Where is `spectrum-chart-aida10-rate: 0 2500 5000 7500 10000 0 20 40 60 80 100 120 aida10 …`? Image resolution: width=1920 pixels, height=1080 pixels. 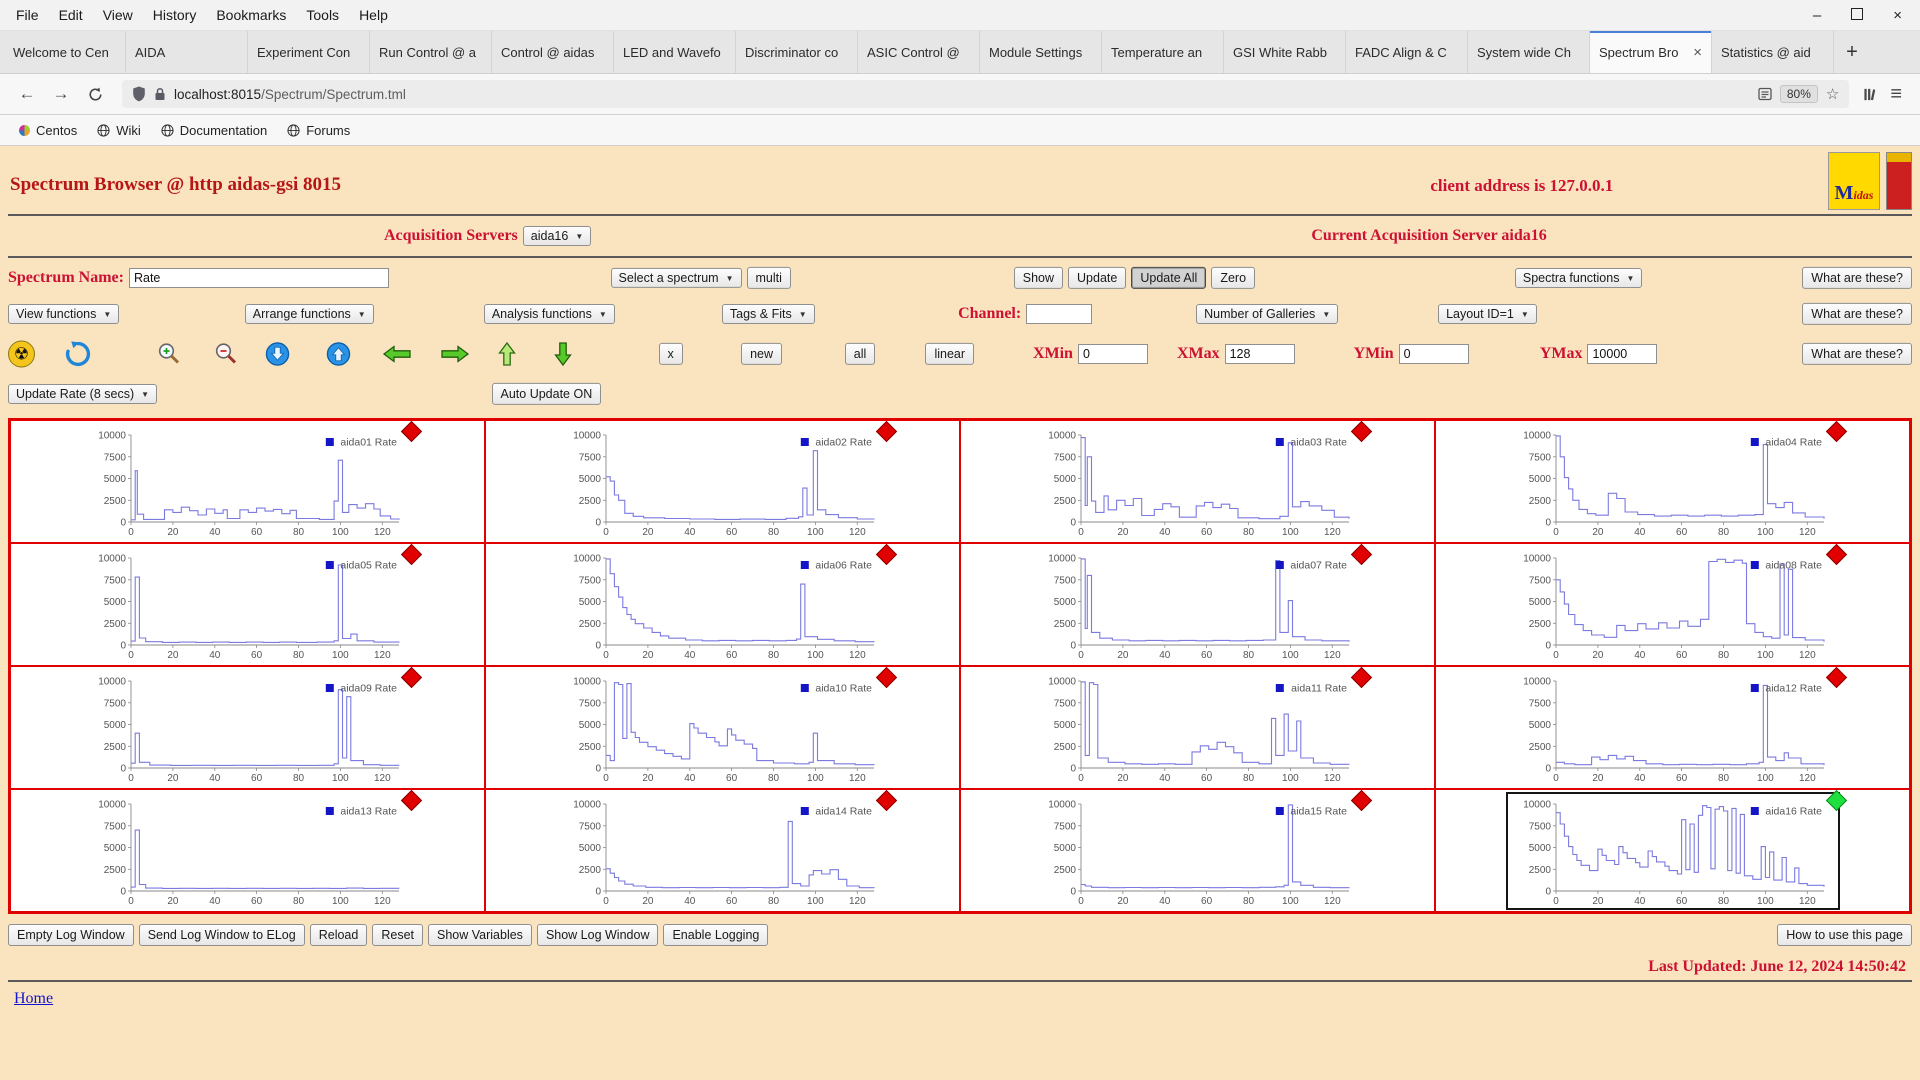 spectrum-chart-aida10-rate: 0 2500 5000 7500 10000 0 20 40 60 80 100 120 aida10 … is located at coordinates (727, 725).